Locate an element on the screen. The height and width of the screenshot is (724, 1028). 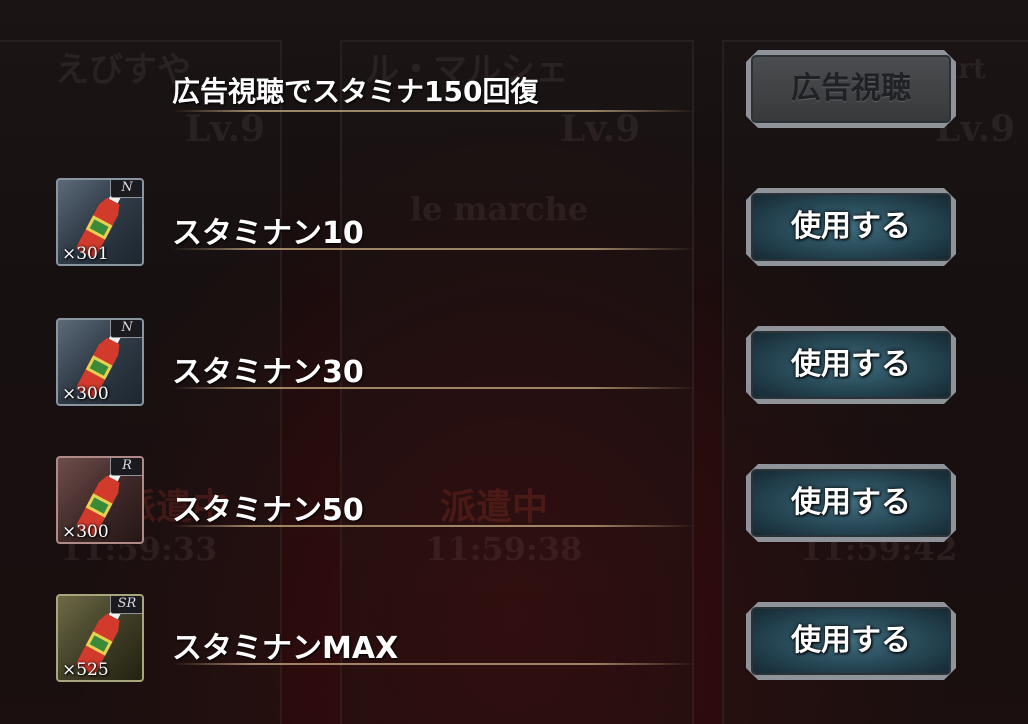
item-name: スタミナン50 is located at coordinates (268, 510).